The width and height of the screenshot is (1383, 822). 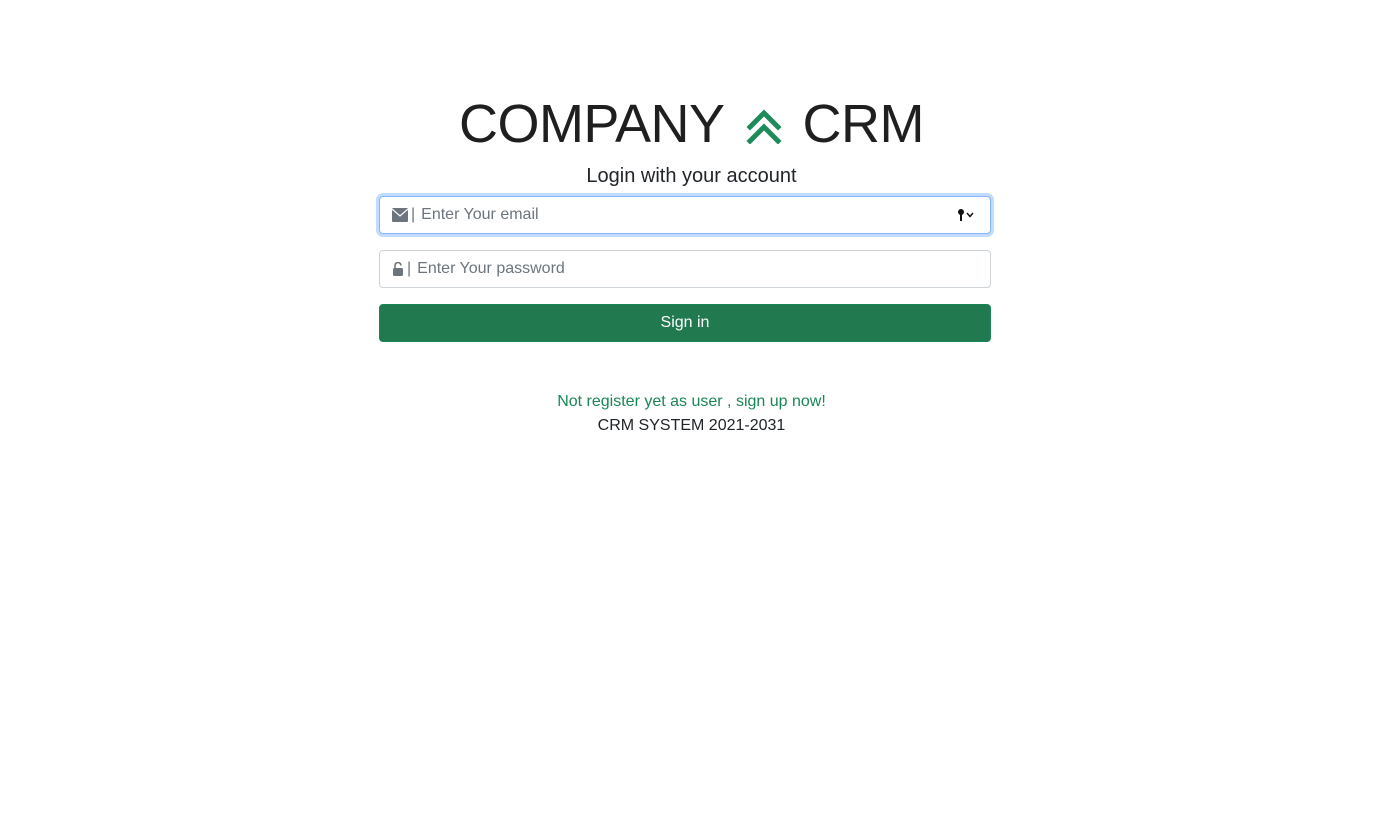 What do you see at coordinates (398, 269) in the screenshot?
I see `unlock-icon` at bounding box center [398, 269].